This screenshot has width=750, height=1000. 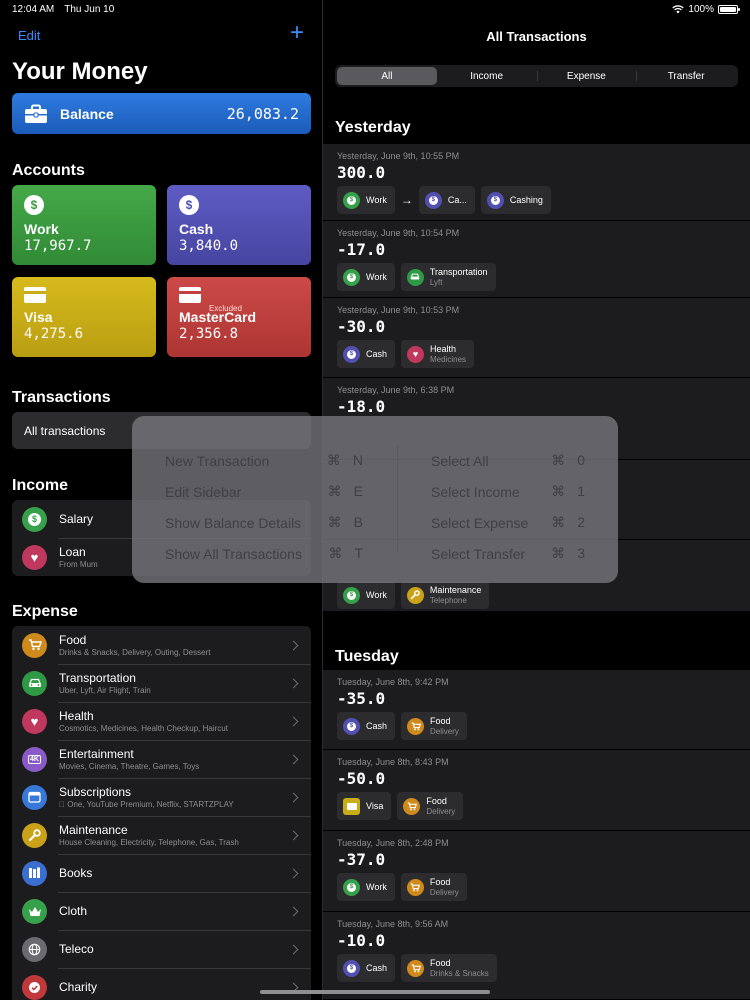 I want to click on sidebar-item-label: Entertainment, so click(x=96, y=754).